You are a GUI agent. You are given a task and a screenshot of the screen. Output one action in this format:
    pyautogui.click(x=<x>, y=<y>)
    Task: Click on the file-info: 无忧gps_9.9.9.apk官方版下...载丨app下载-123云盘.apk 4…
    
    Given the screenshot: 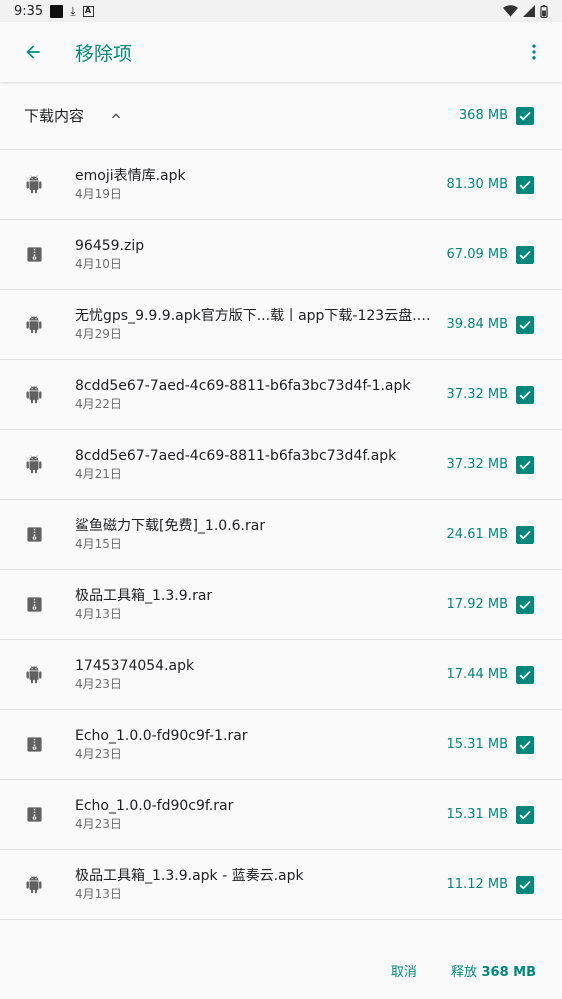 What is the action you would take?
    pyautogui.click(x=256, y=325)
    